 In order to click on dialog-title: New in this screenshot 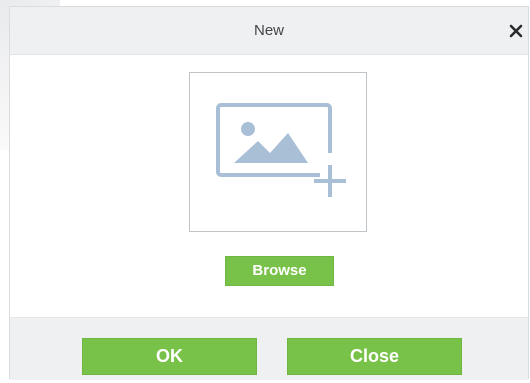, I will do `click(268, 30)`.